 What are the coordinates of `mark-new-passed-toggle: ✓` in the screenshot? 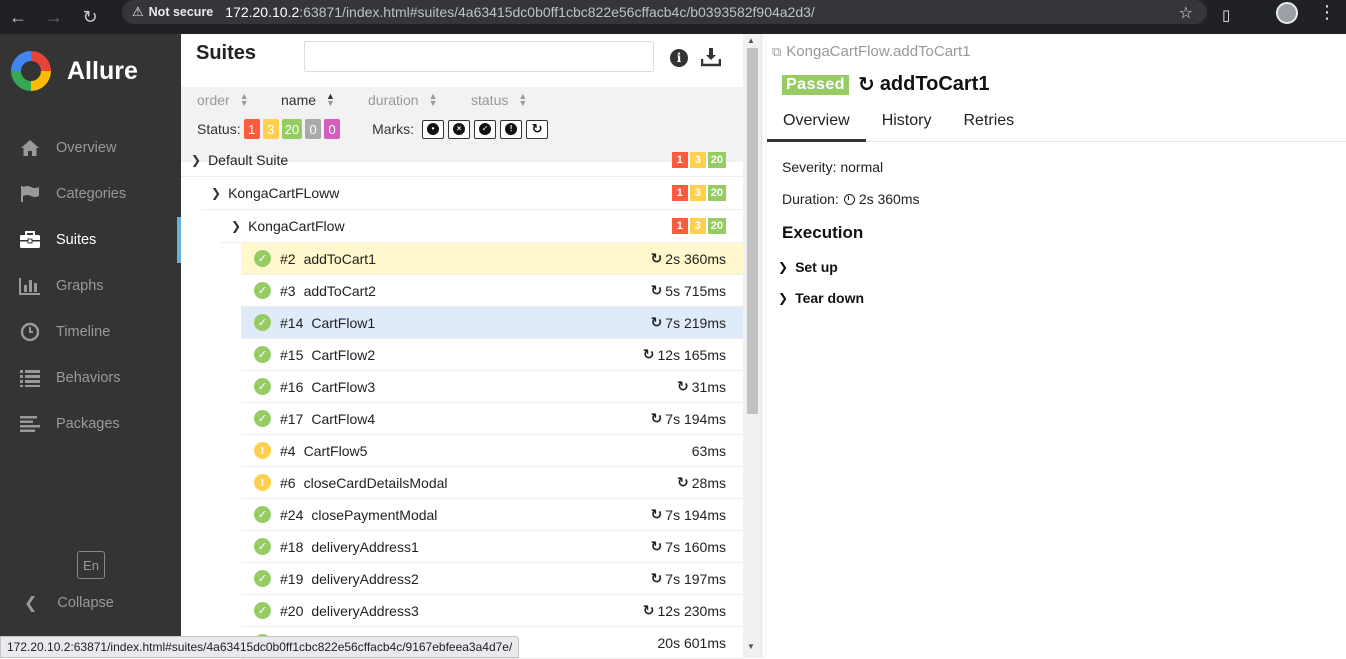 It's located at (485, 129).